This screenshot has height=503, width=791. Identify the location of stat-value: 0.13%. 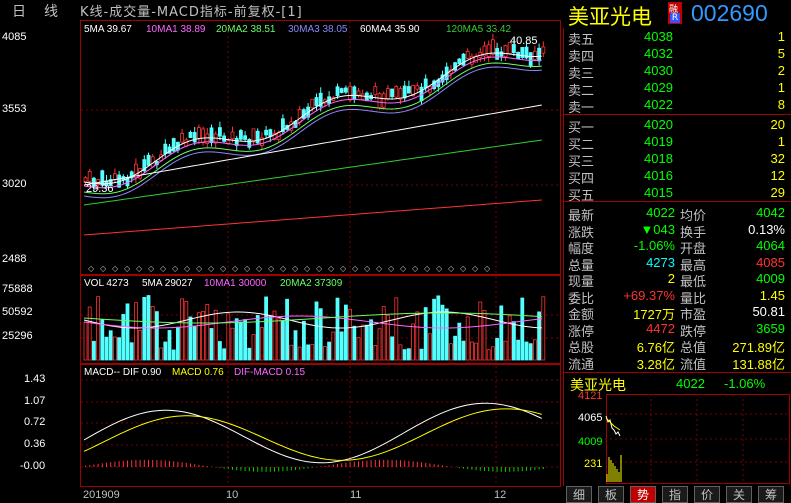
(766, 229).